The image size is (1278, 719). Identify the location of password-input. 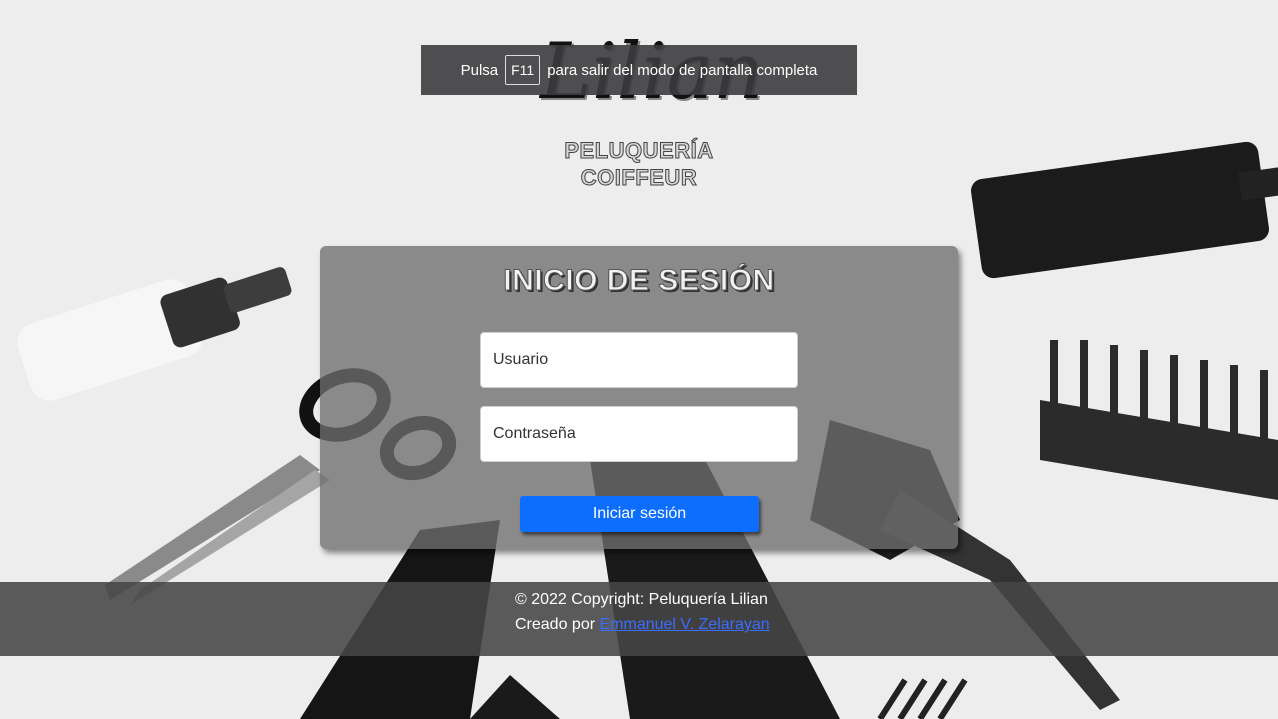
(639, 434).